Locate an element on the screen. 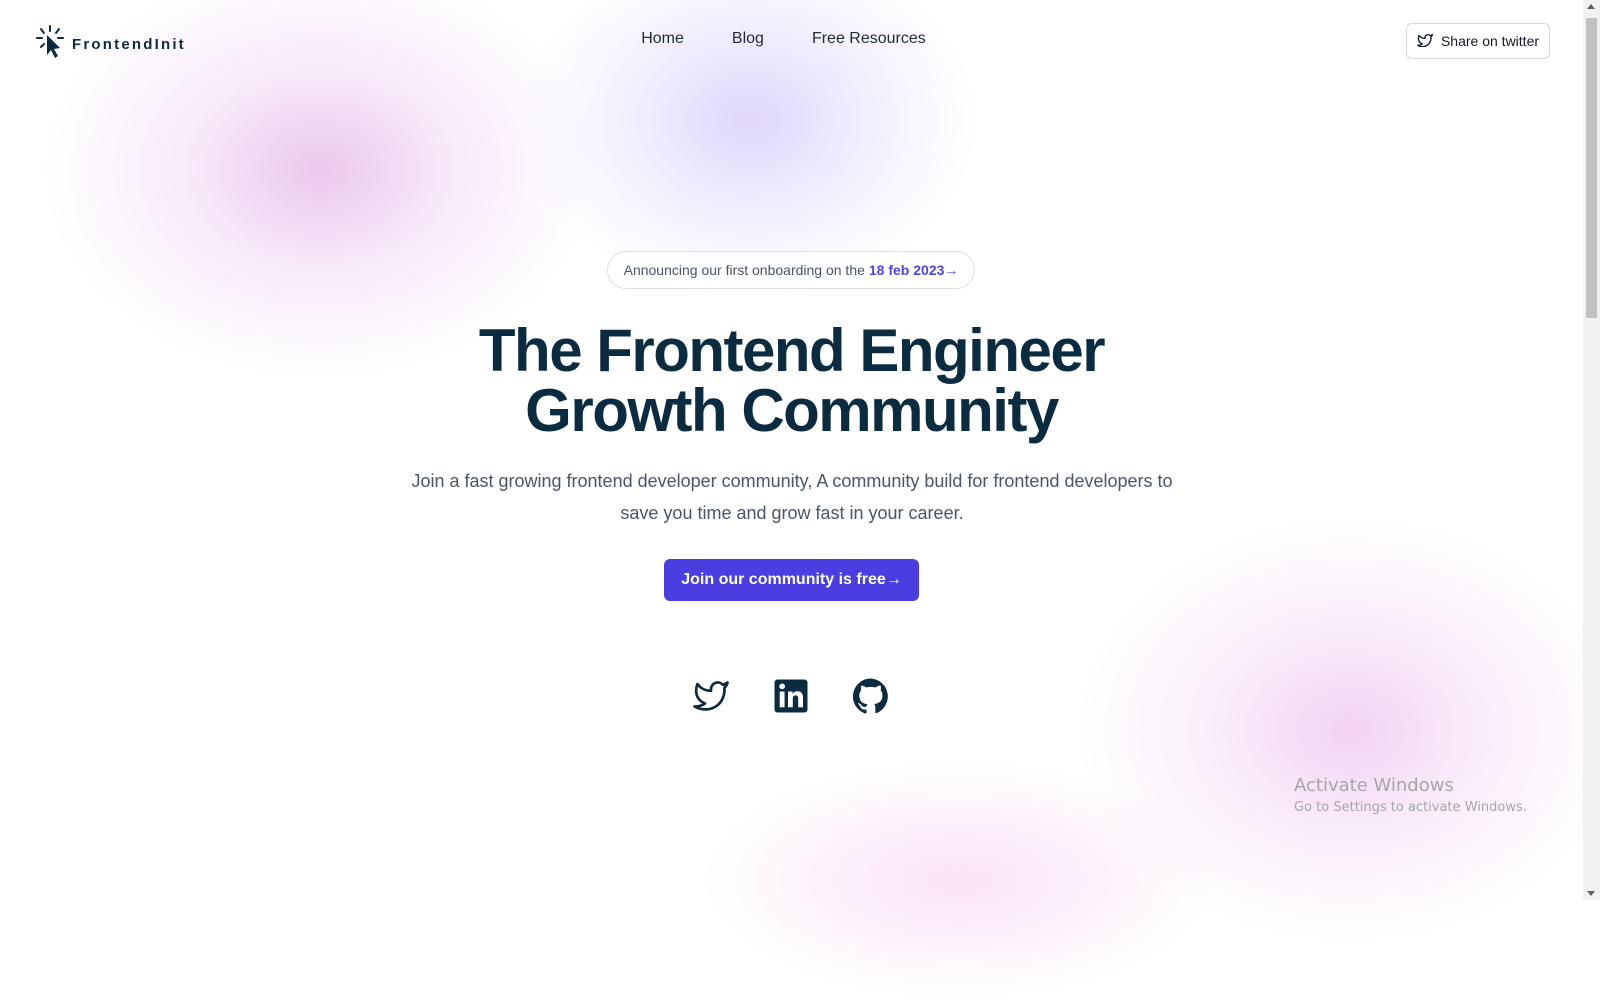 The width and height of the screenshot is (1600, 1000). share-button-label: Share on twitter is located at coordinates (1490, 41).